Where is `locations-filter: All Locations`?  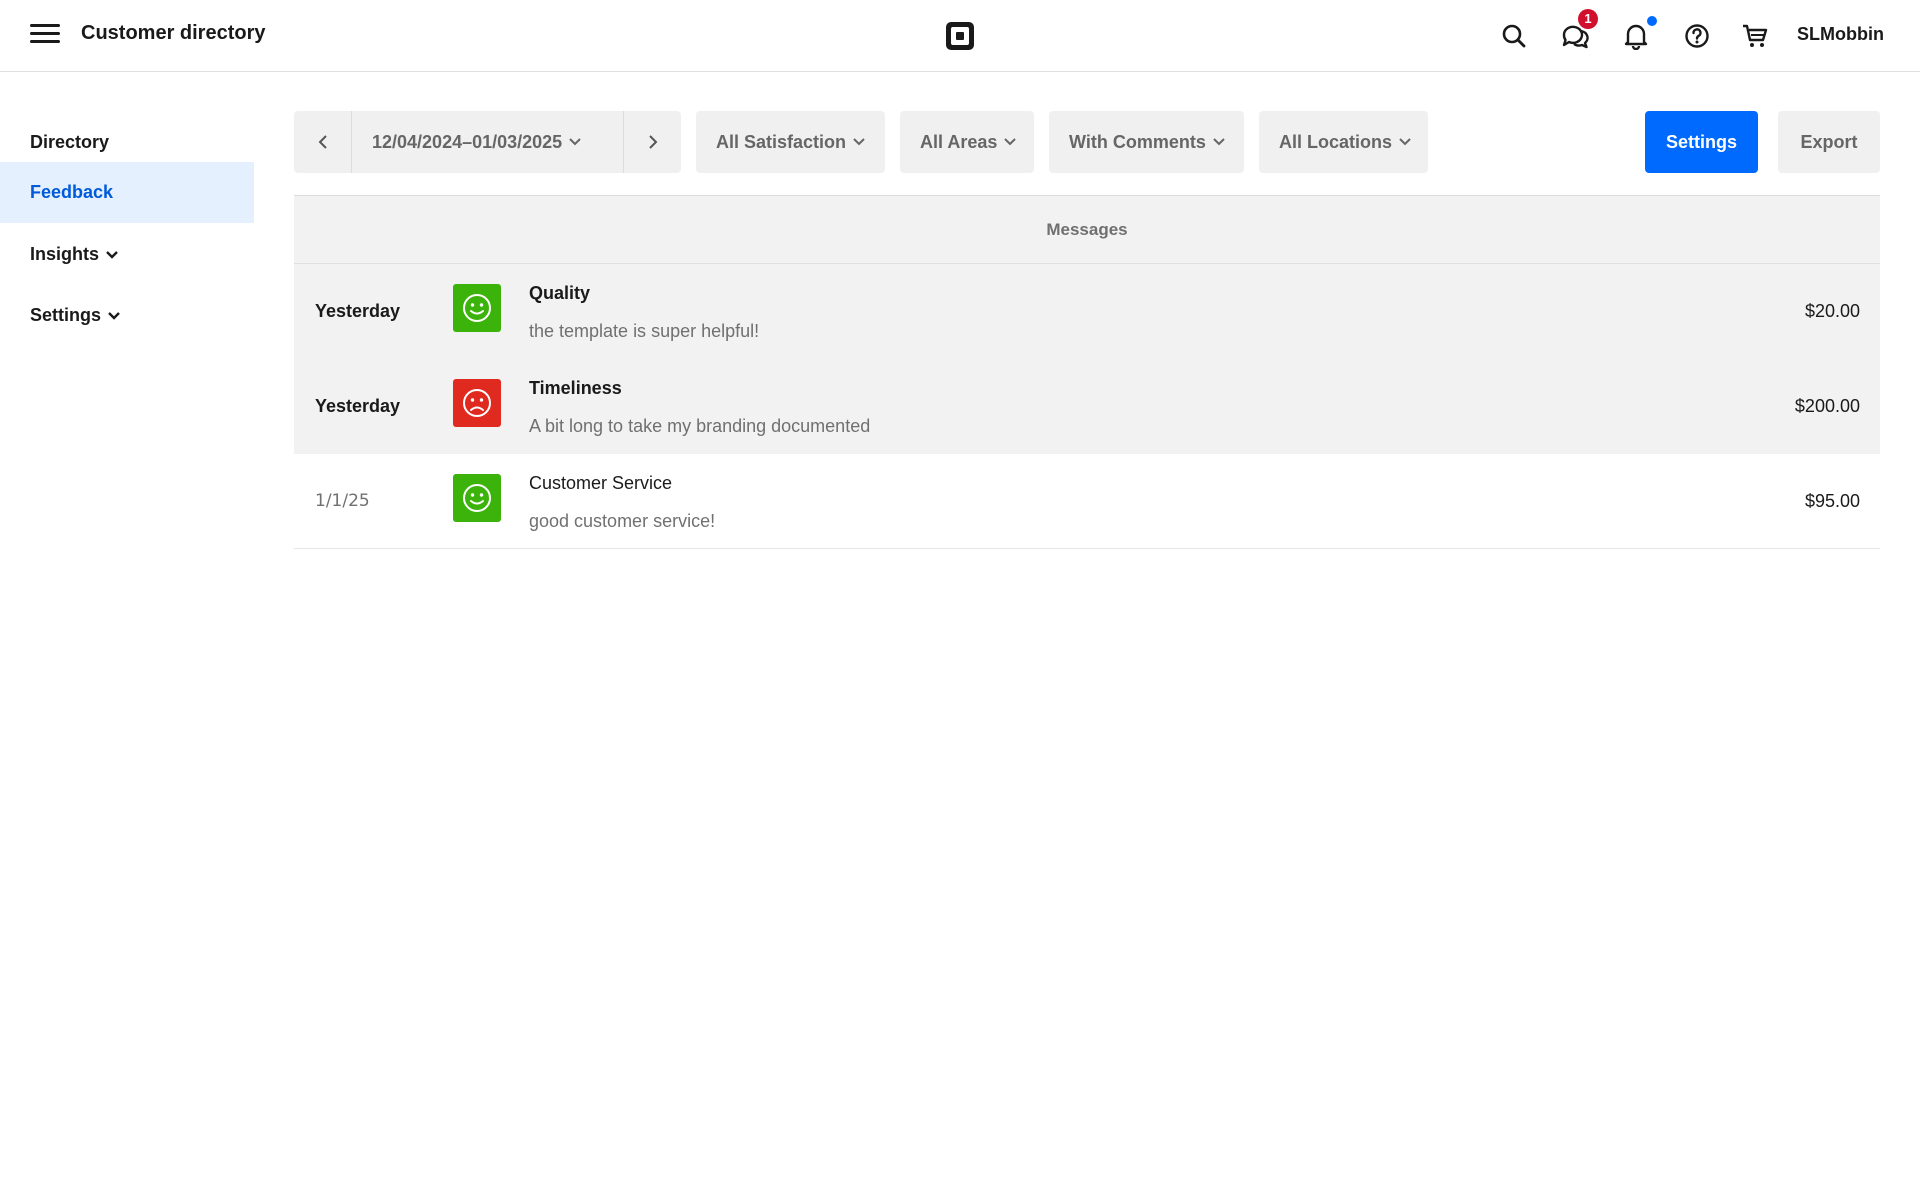 locations-filter: All Locations is located at coordinates (1343, 142).